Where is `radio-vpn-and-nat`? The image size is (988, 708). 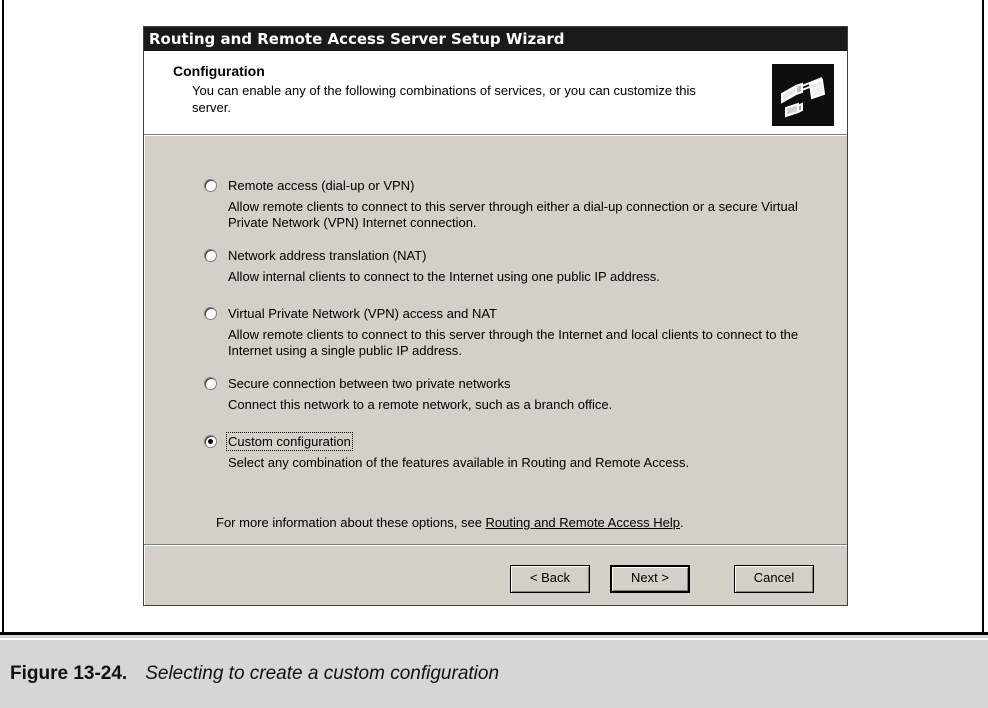 radio-vpn-and-nat is located at coordinates (210, 313).